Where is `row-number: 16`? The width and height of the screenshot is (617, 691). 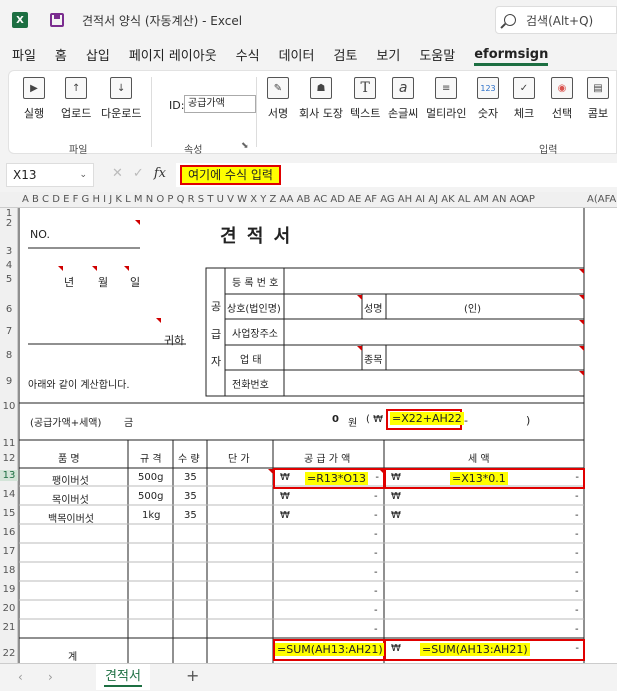 row-number: 16 is located at coordinates (9, 532).